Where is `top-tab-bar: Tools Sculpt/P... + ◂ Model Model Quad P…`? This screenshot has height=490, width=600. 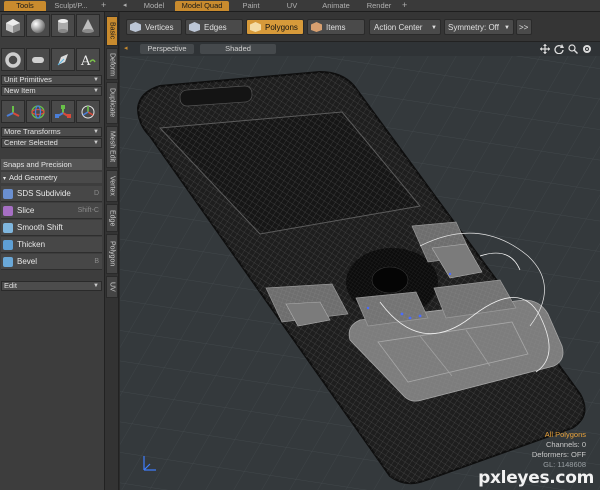 top-tab-bar: Tools Sculpt/P... + ◂ Model Model Quad P… is located at coordinates (300, 6).